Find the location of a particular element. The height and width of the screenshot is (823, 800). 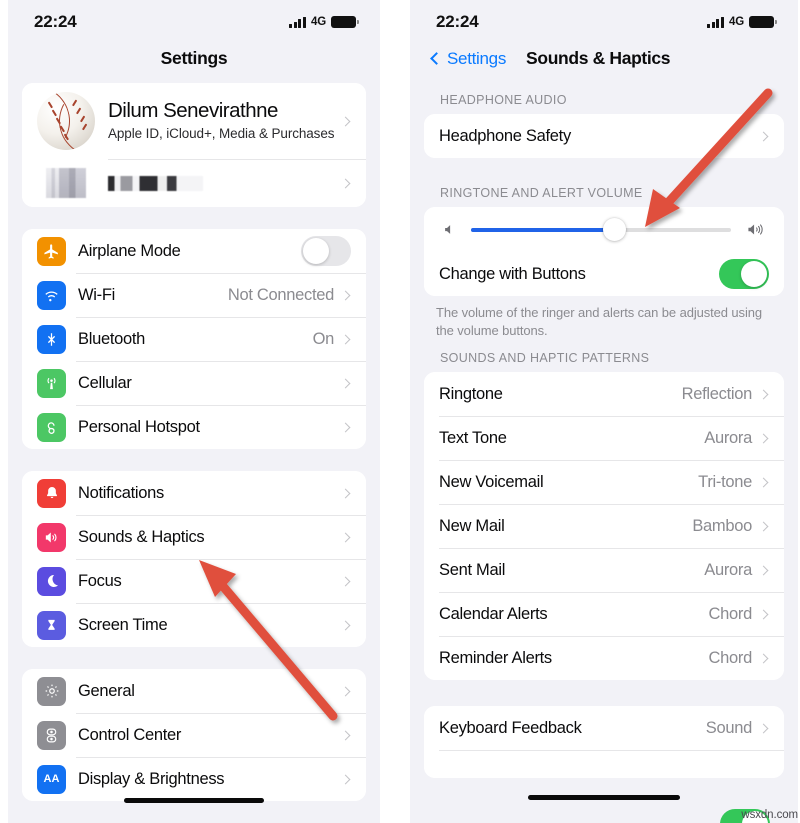

sidebar-item-focus: Focus is located at coordinates (194, 581).